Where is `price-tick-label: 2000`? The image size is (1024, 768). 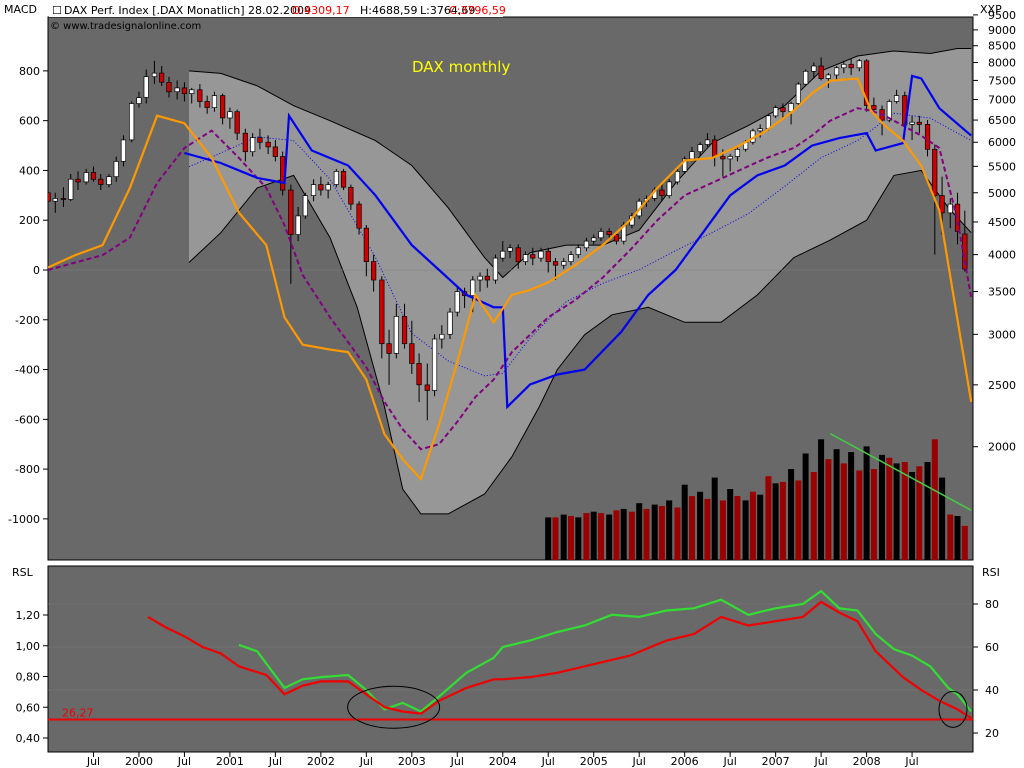 price-tick-label: 2000 is located at coordinates (1002, 447).